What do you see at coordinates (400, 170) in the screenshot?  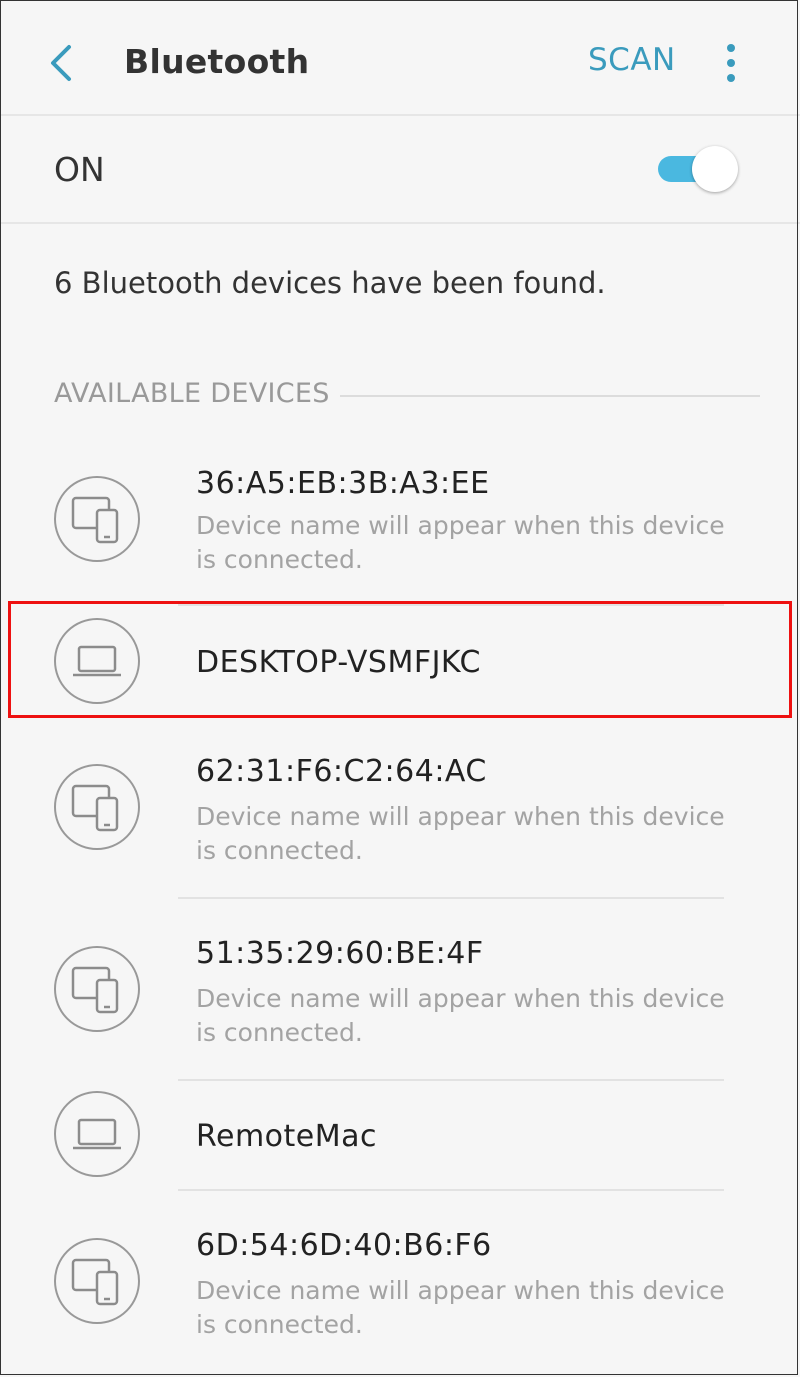 I see `bluetooth-toggle-row: ON` at bounding box center [400, 170].